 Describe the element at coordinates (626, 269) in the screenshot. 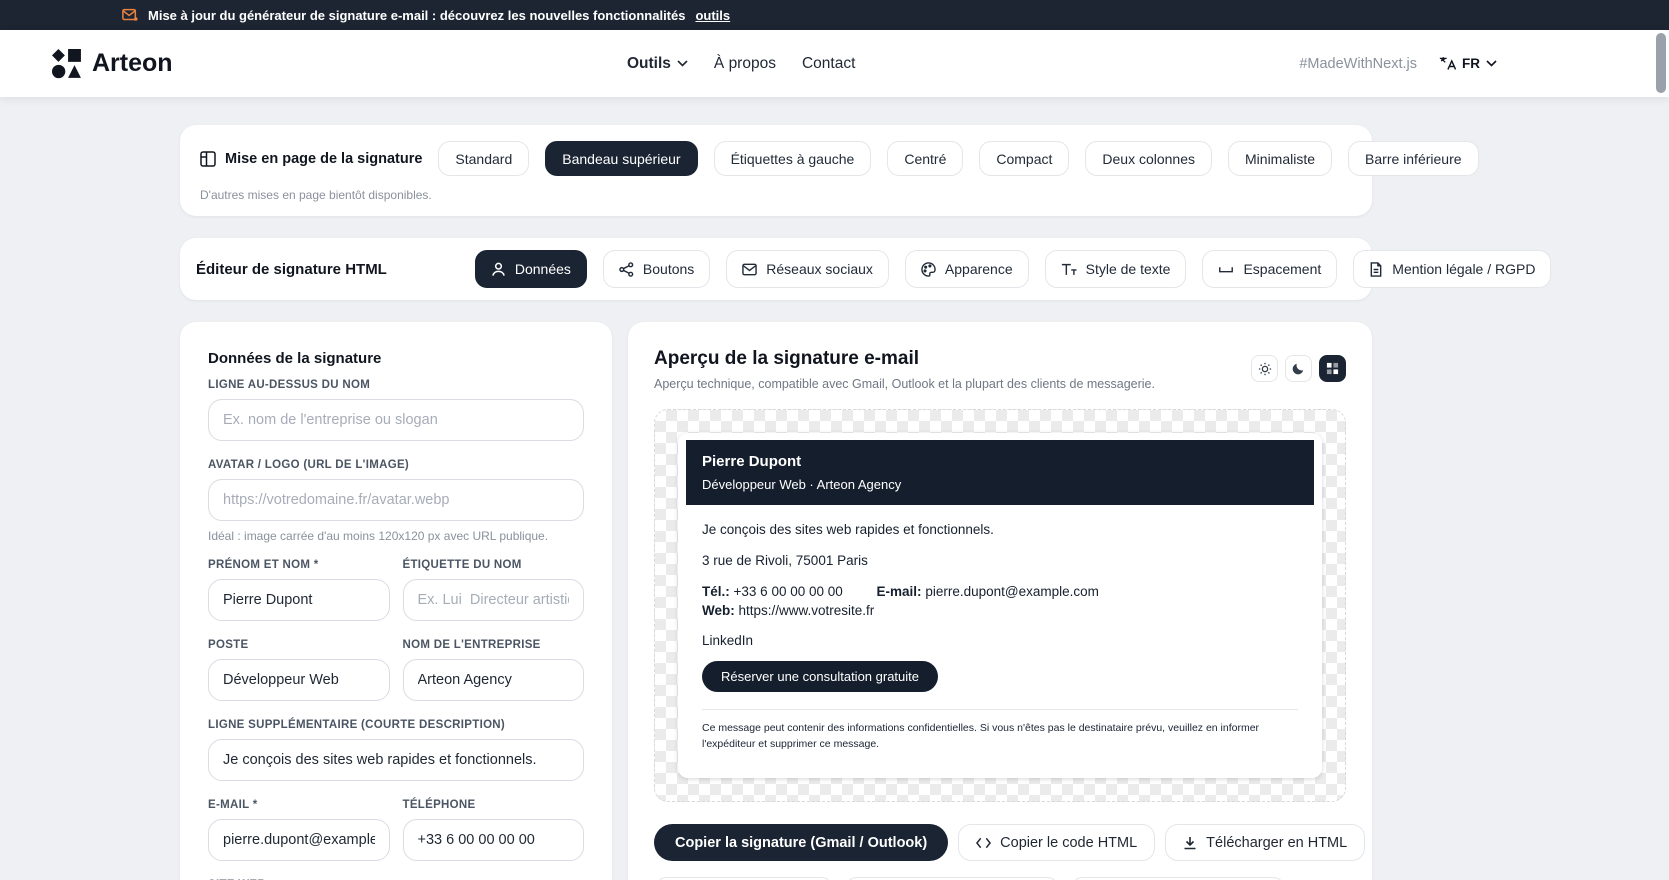

I see `share-icon` at that location.